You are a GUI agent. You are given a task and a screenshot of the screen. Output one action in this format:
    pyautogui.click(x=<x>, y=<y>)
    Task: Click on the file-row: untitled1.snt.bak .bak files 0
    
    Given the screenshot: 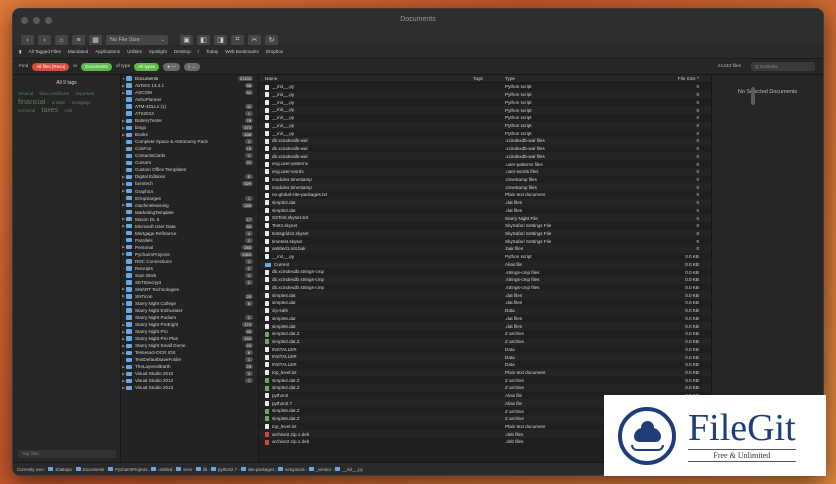 What is the action you would take?
    pyautogui.click(x=485, y=249)
    